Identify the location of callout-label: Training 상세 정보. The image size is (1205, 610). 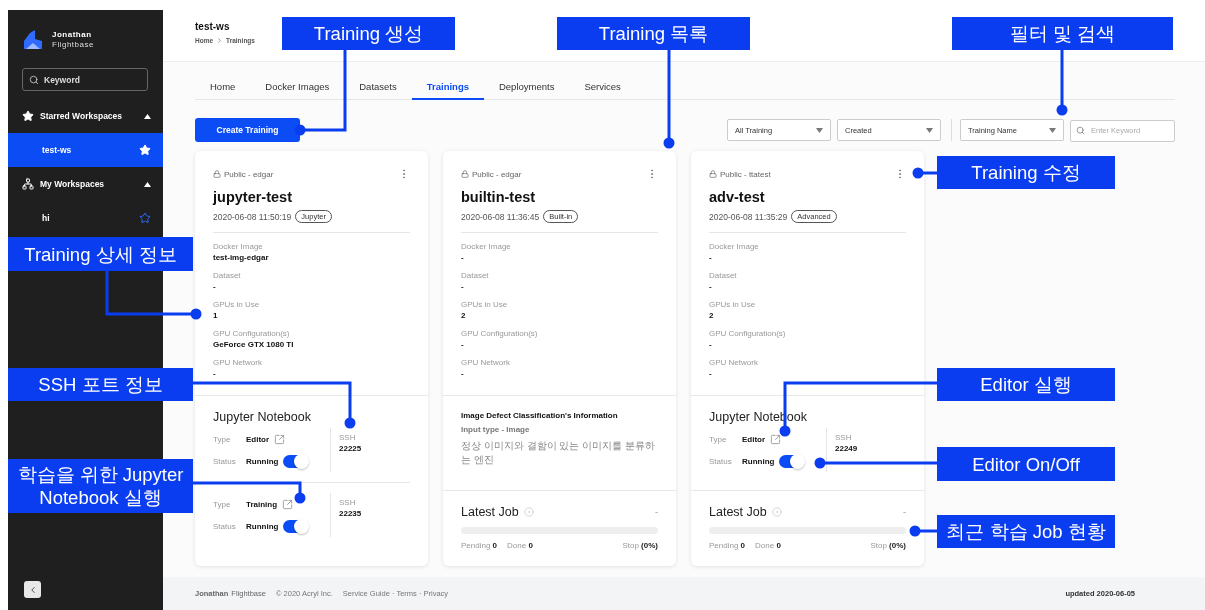
(100, 254).